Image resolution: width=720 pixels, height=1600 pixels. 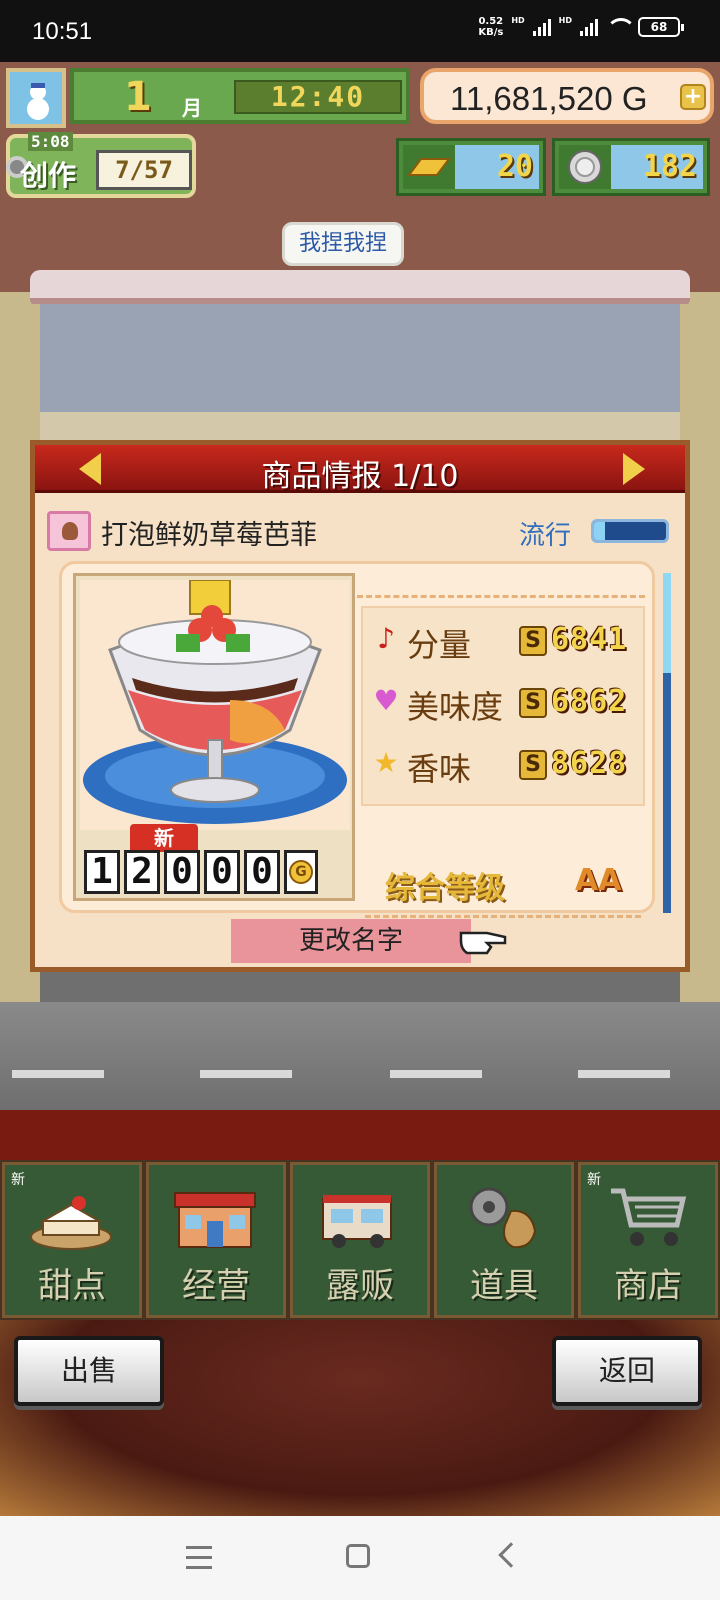 I want to click on shop-icon, so click(x=215, y=1220).